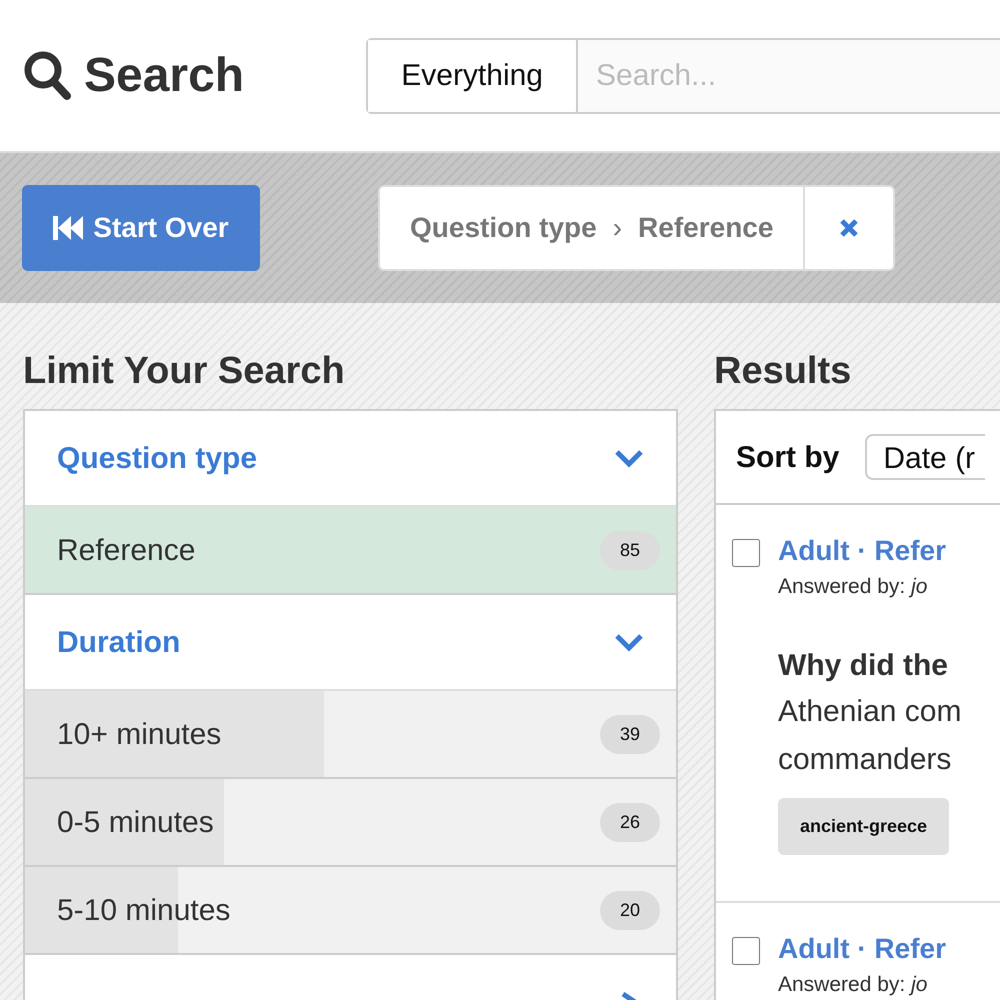 This screenshot has height=1000, width=1000. I want to click on breadcrumb-facet: Question type, so click(503, 228).